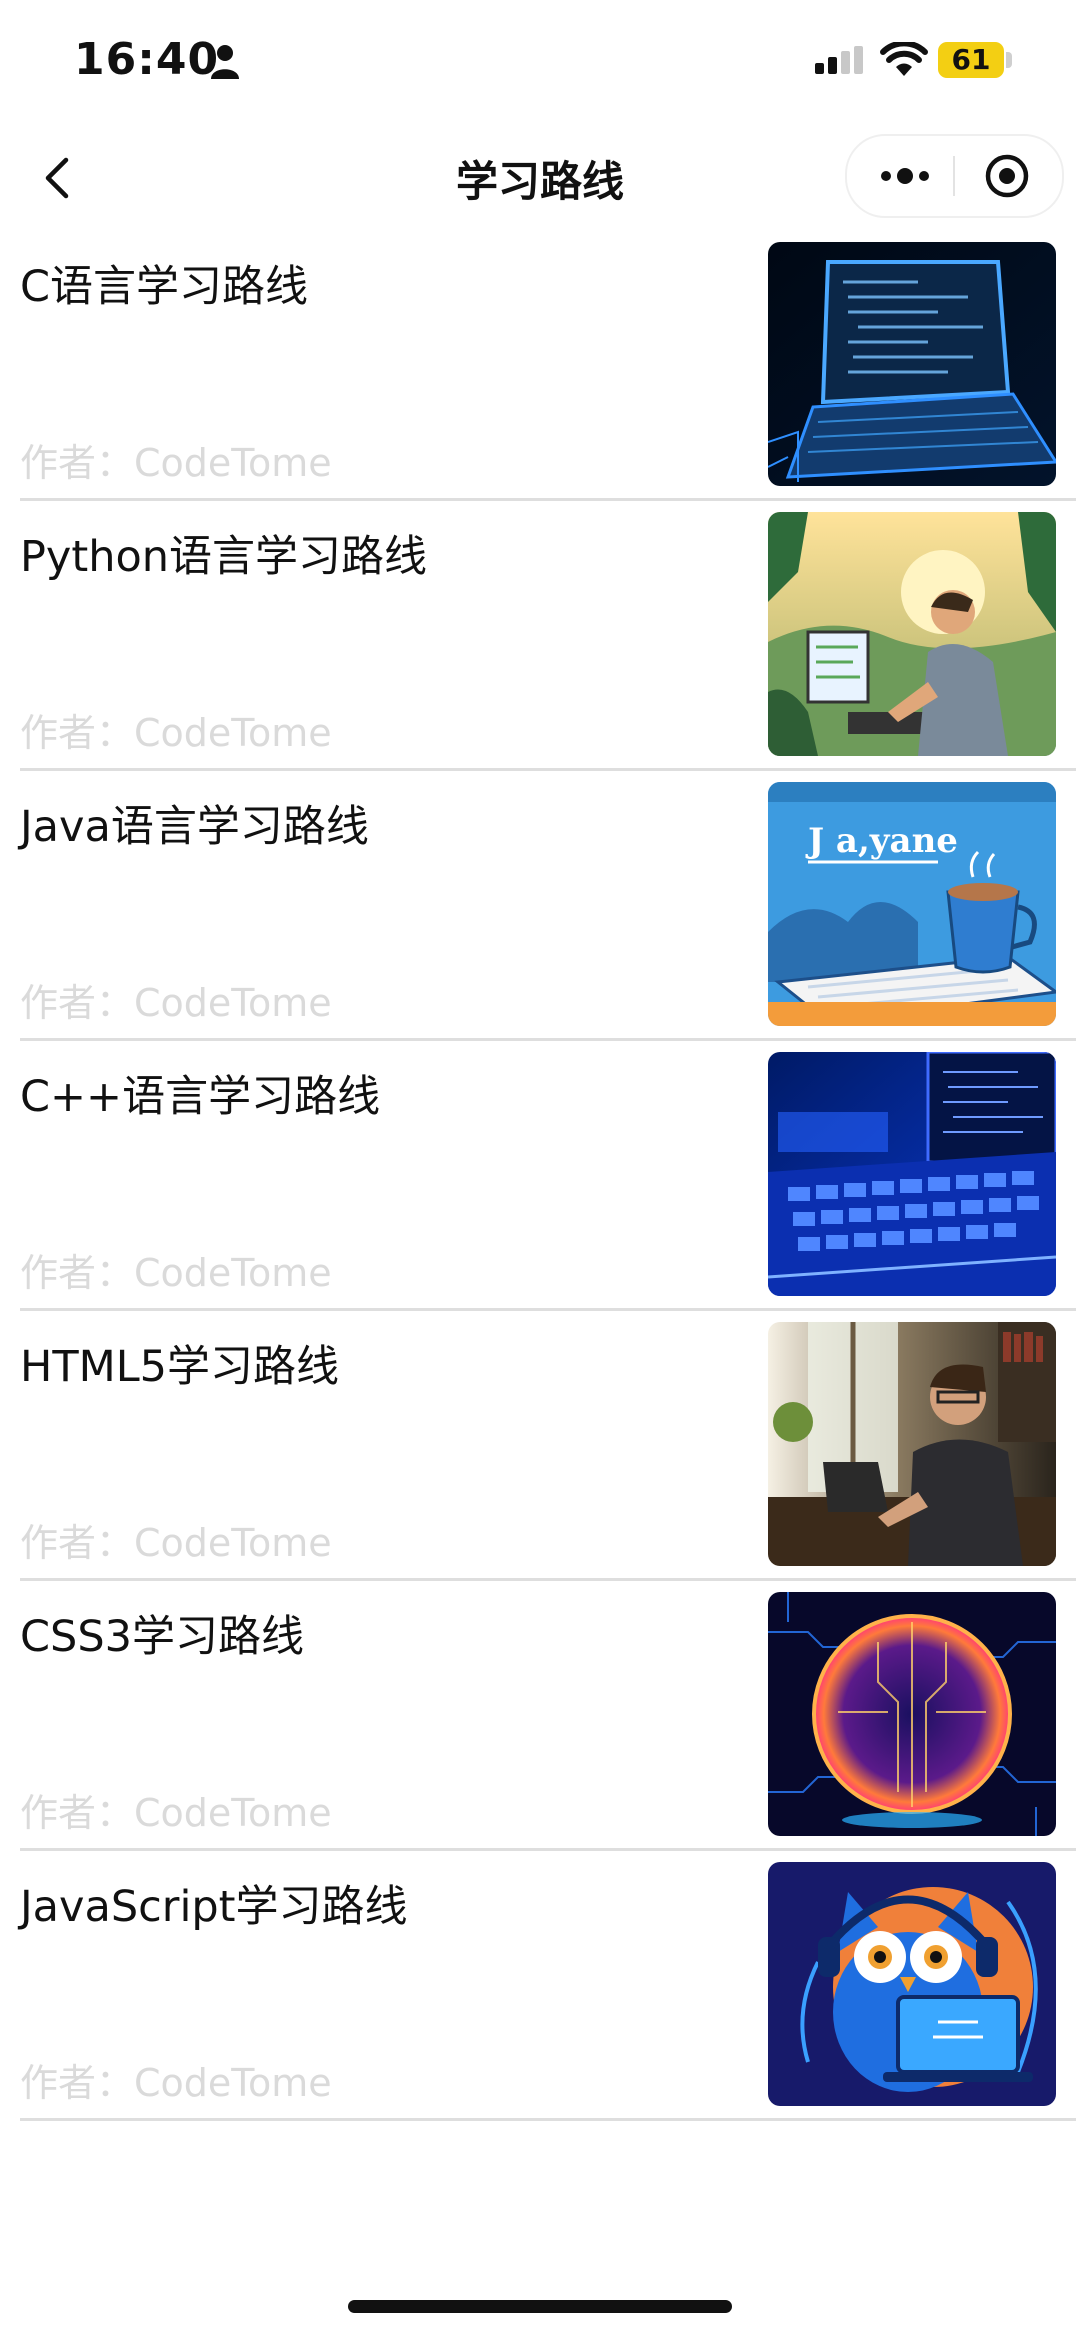 Image resolution: width=1080 pixels, height=2337 pixels. I want to click on list-item: C语言学习路线 作者：CodeTome, so click(540, 375).